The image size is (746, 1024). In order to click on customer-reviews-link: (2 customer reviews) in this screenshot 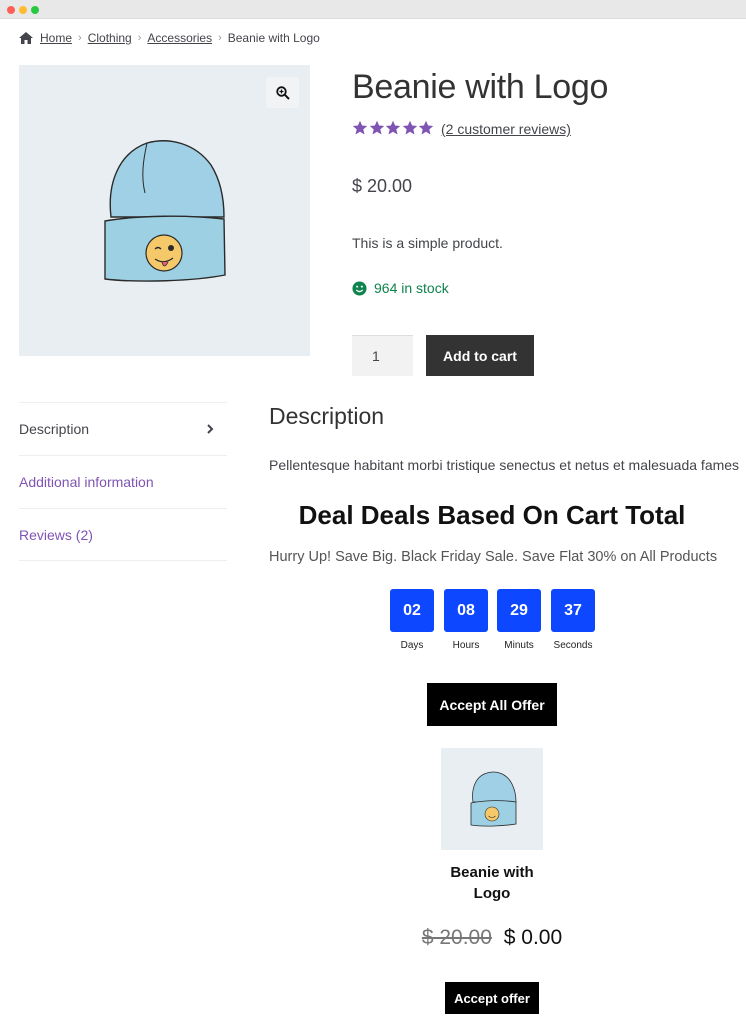, I will do `click(506, 129)`.